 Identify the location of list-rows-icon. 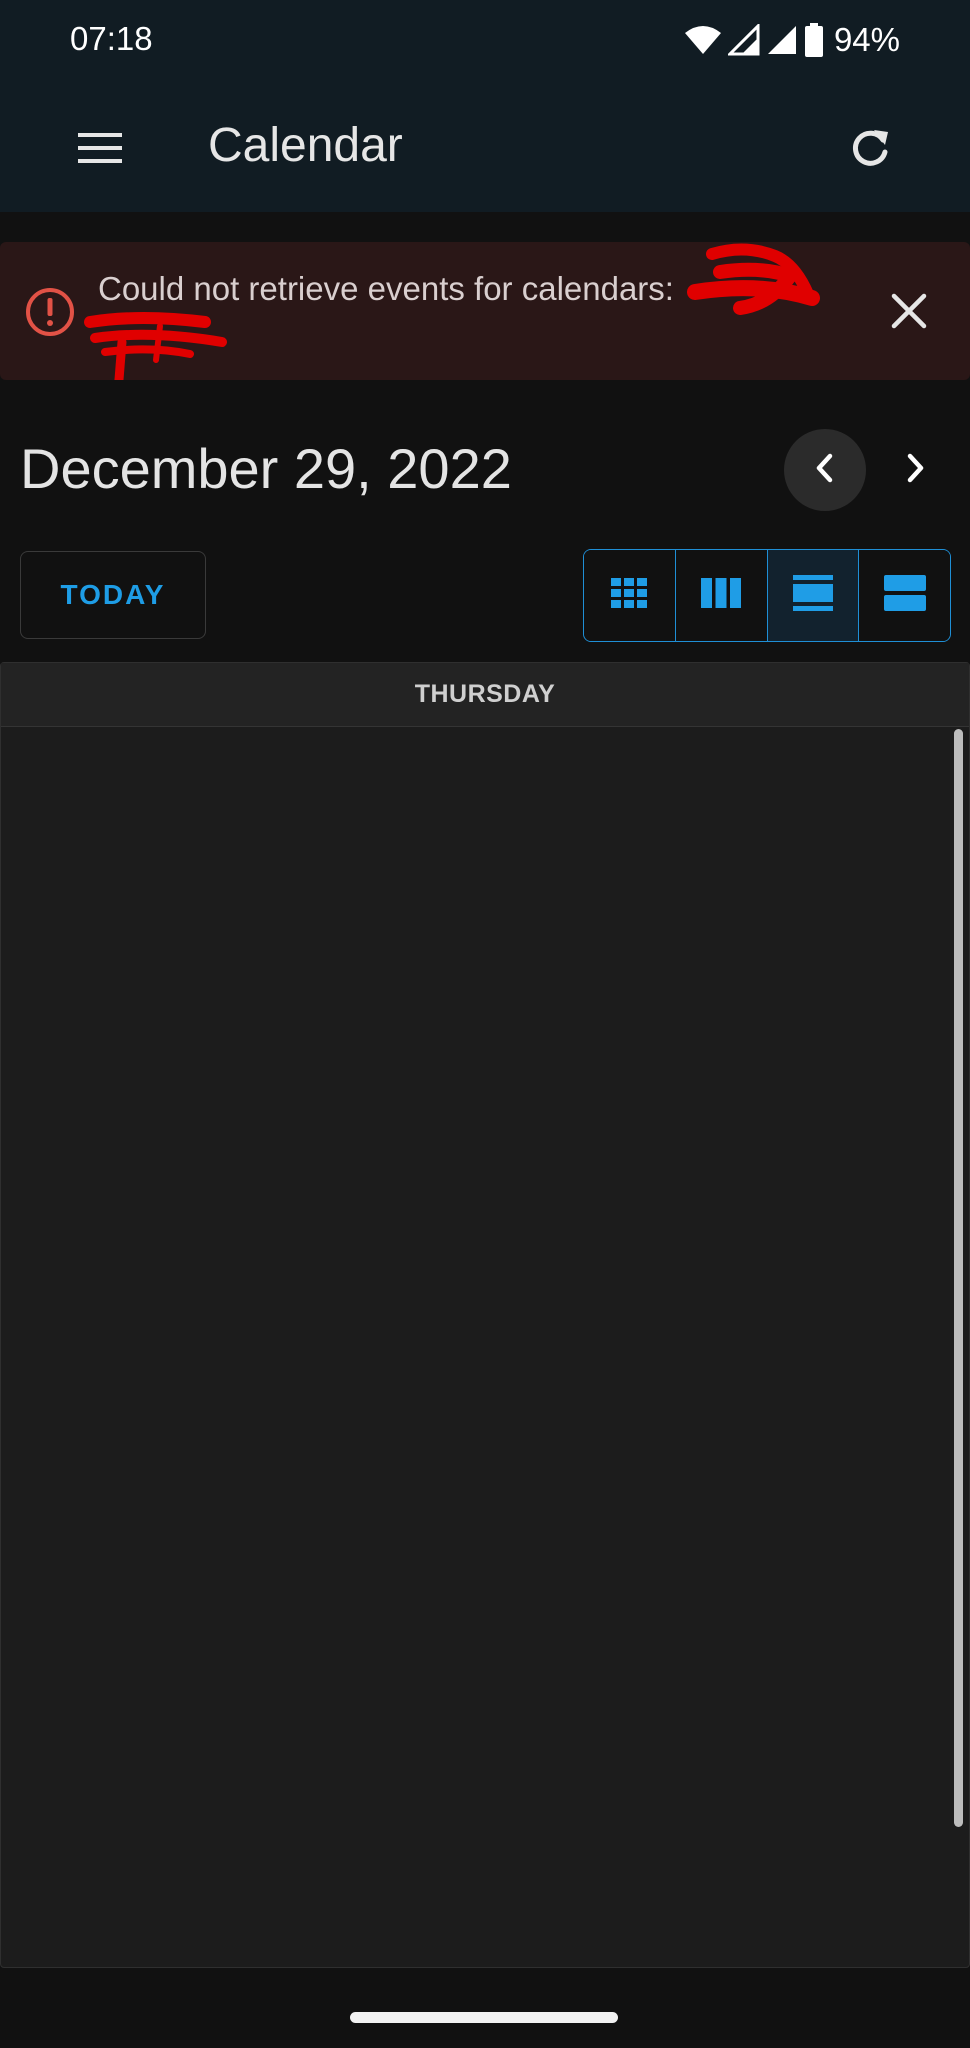
(904, 595).